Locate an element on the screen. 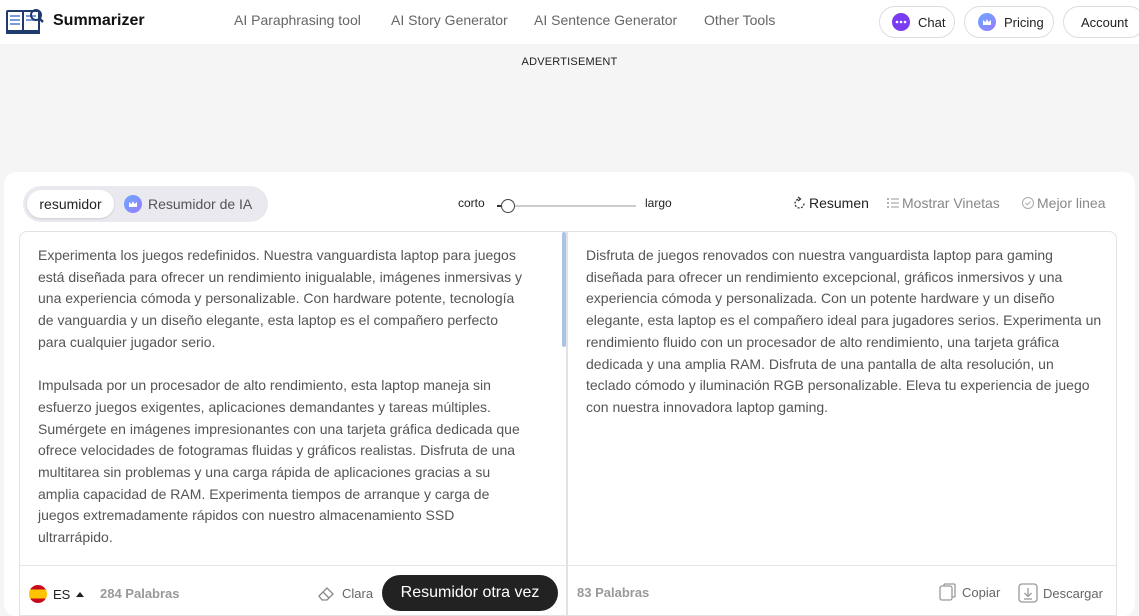 This screenshot has width=1139, height=616. pricing-button: Pricing is located at coordinates (1009, 22).